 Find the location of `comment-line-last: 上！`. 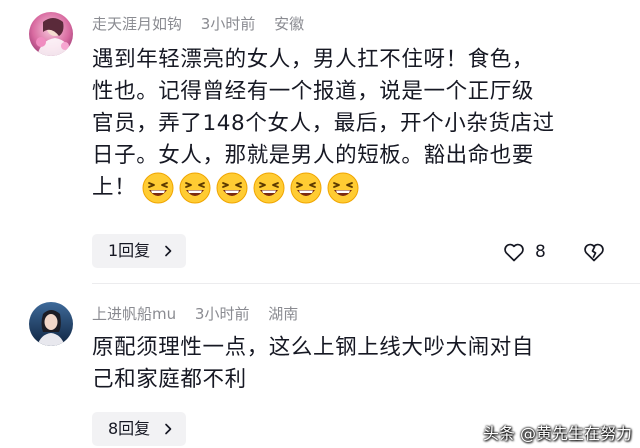

comment-line-last: 上！ is located at coordinates (352, 188).